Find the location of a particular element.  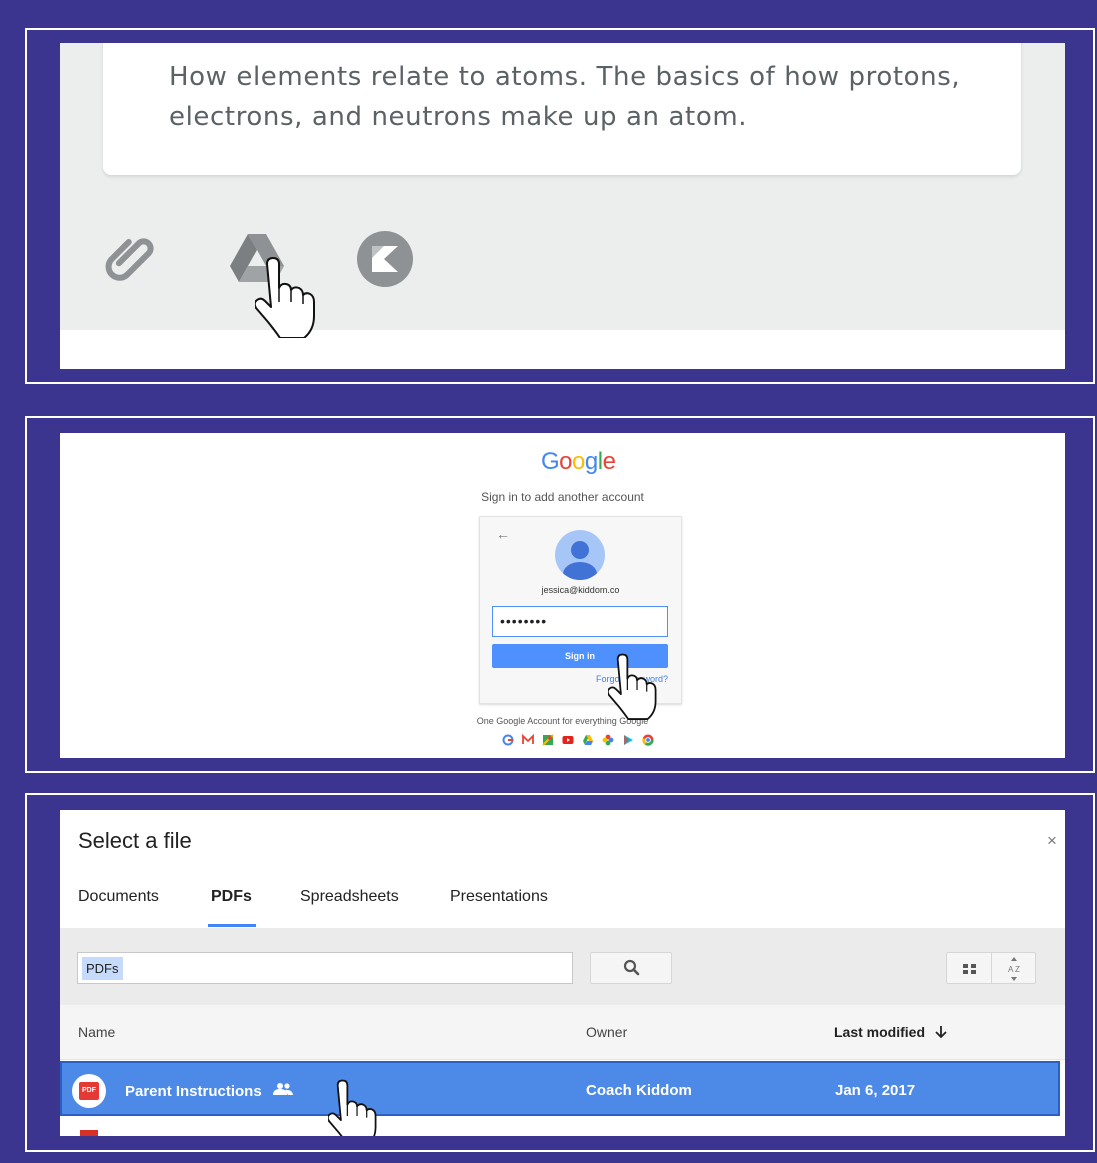

photos-icon is located at coordinates (608, 740).